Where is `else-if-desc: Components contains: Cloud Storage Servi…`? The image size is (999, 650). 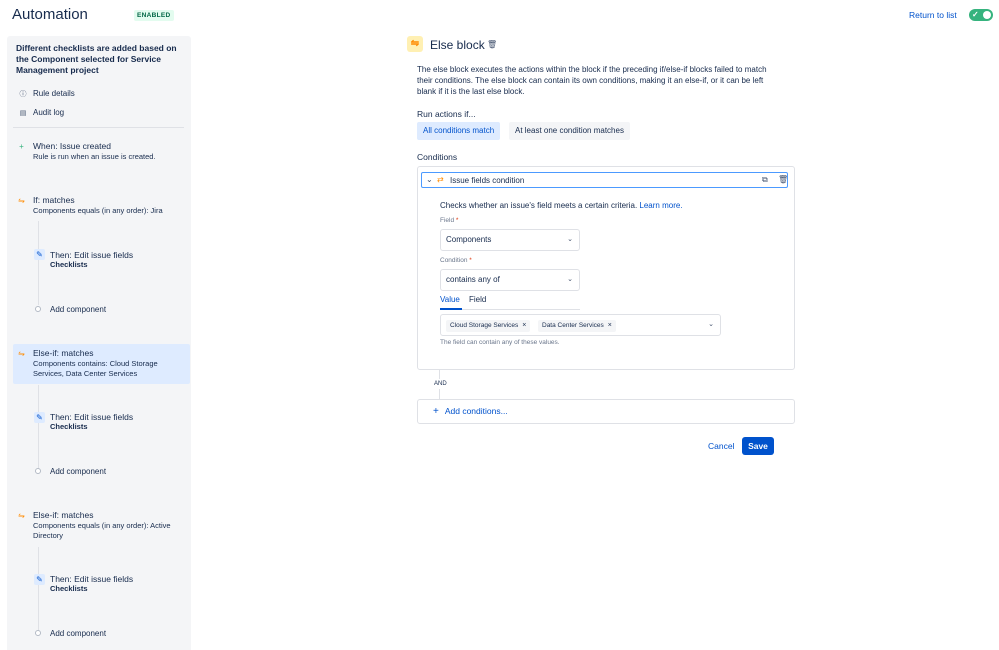
else-if-desc: Components contains: Cloud Storage Servi… is located at coordinates (95, 368).